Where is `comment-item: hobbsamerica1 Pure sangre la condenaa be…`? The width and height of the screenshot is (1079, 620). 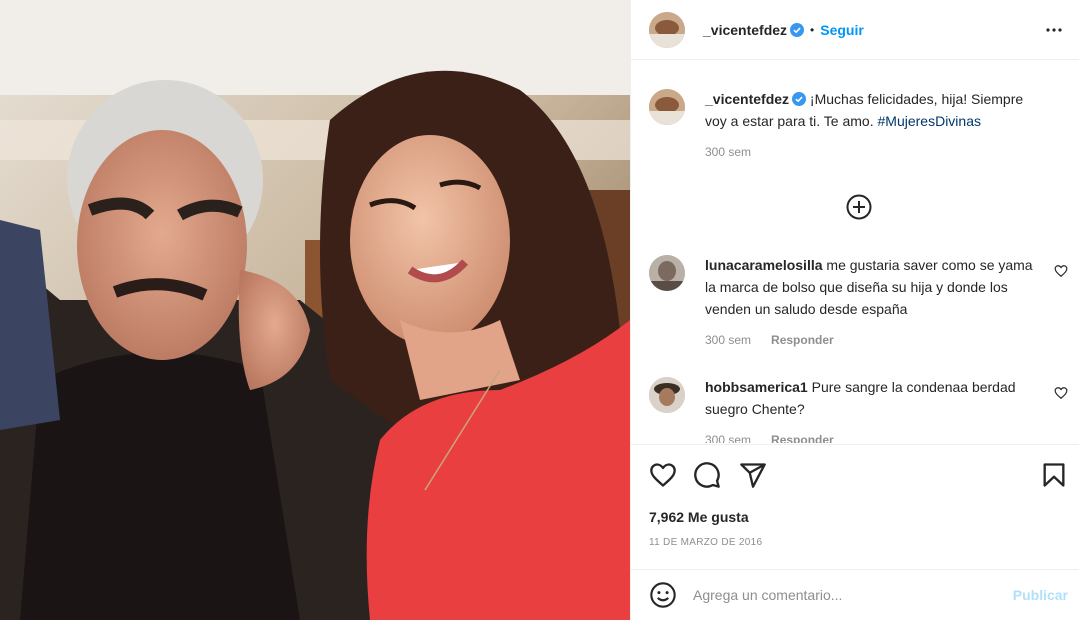 comment-item: hobbsamerica1 Pure sangre la condenaa be… is located at coordinates (859, 410).